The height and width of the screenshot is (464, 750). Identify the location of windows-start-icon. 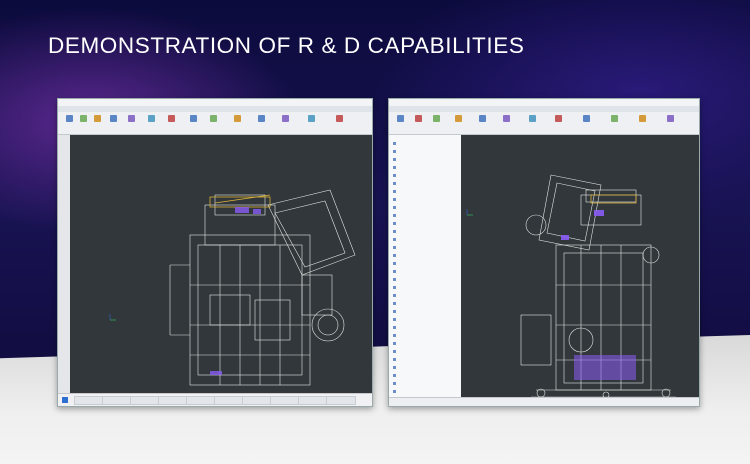
(65, 400).